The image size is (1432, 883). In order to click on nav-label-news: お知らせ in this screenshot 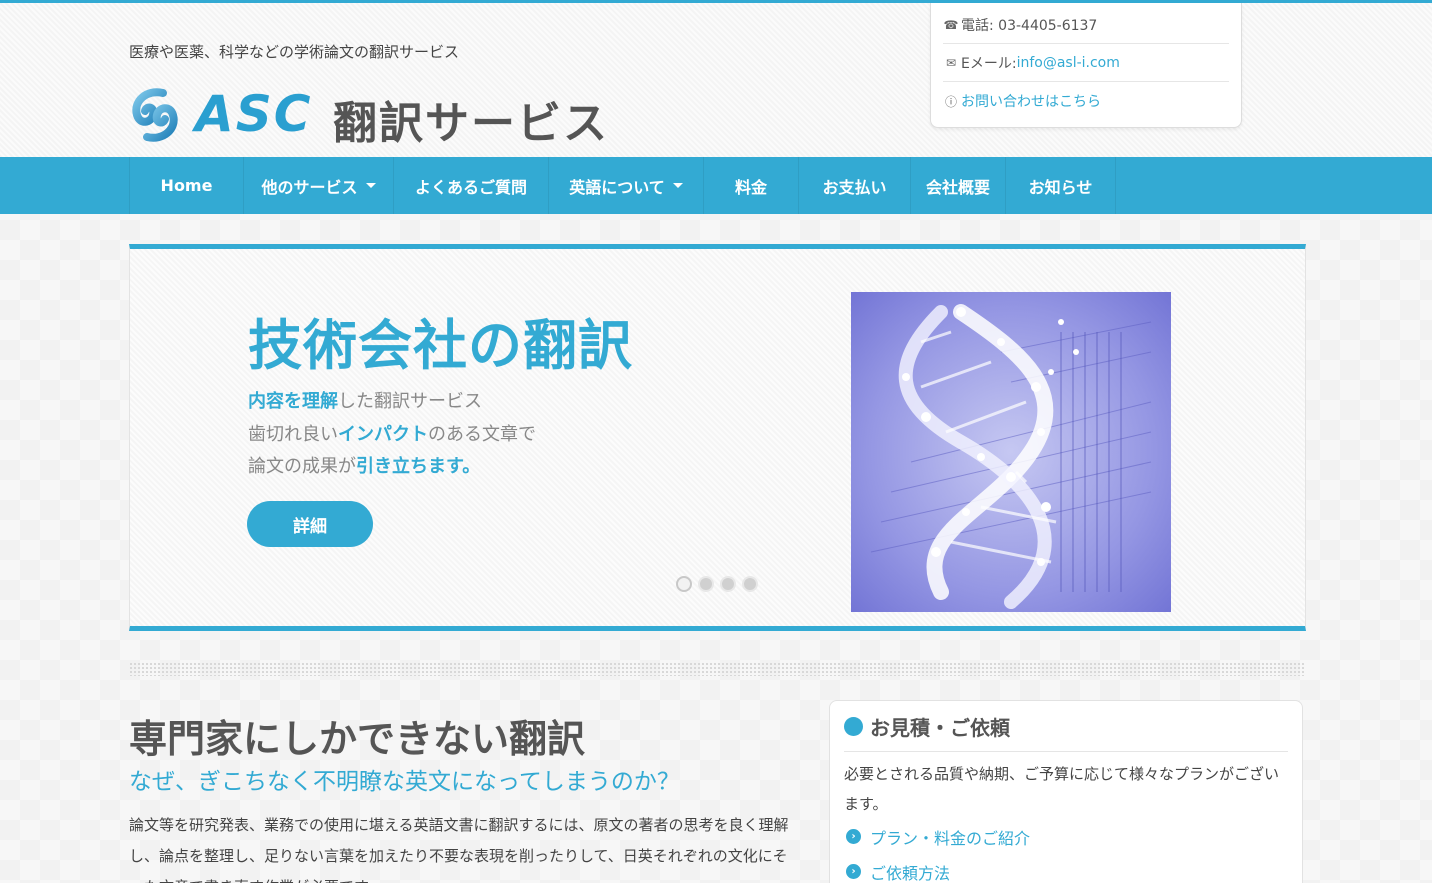, I will do `click(1060, 187)`.